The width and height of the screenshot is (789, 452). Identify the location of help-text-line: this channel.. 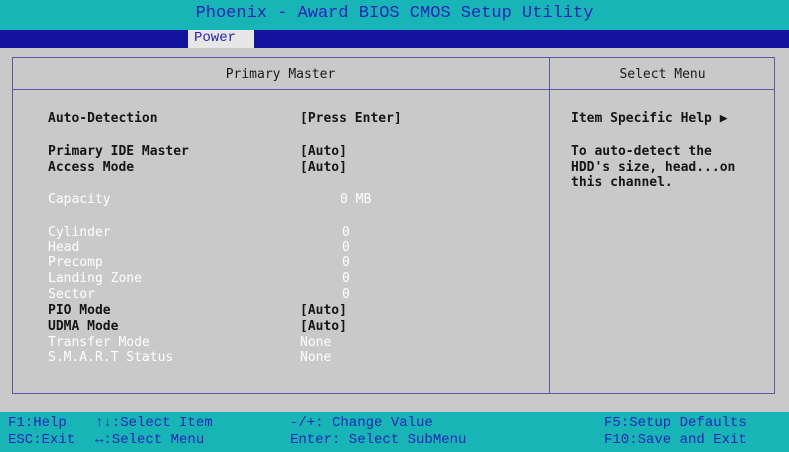
(622, 182).